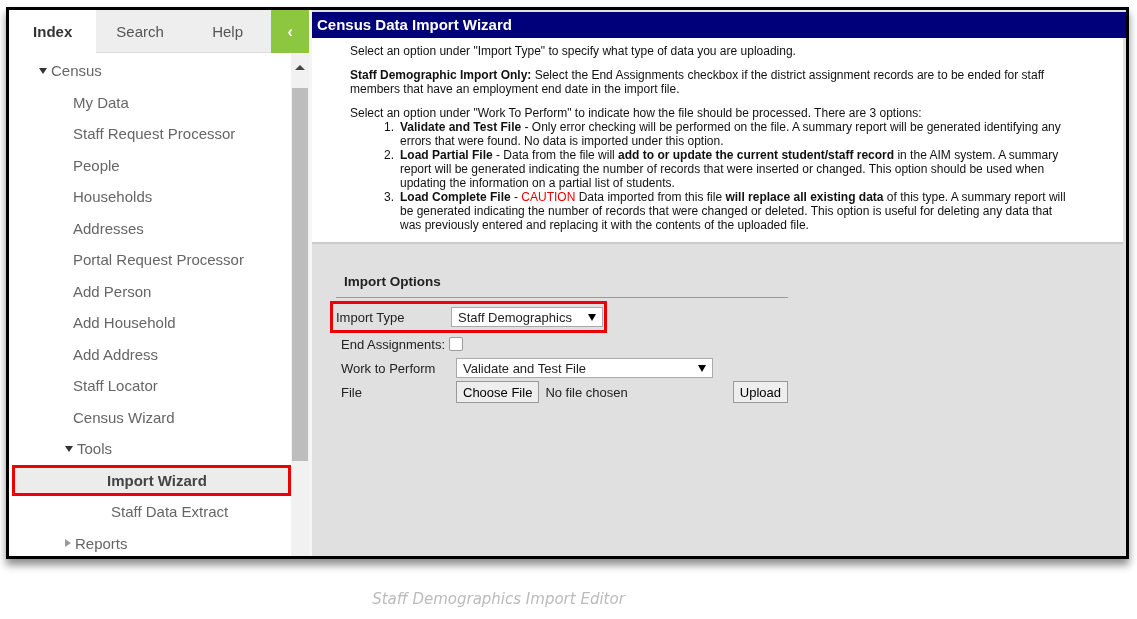 Image resolution: width=1137 pixels, height=619 pixels. I want to click on scrollbar-thumb, so click(300, 274).